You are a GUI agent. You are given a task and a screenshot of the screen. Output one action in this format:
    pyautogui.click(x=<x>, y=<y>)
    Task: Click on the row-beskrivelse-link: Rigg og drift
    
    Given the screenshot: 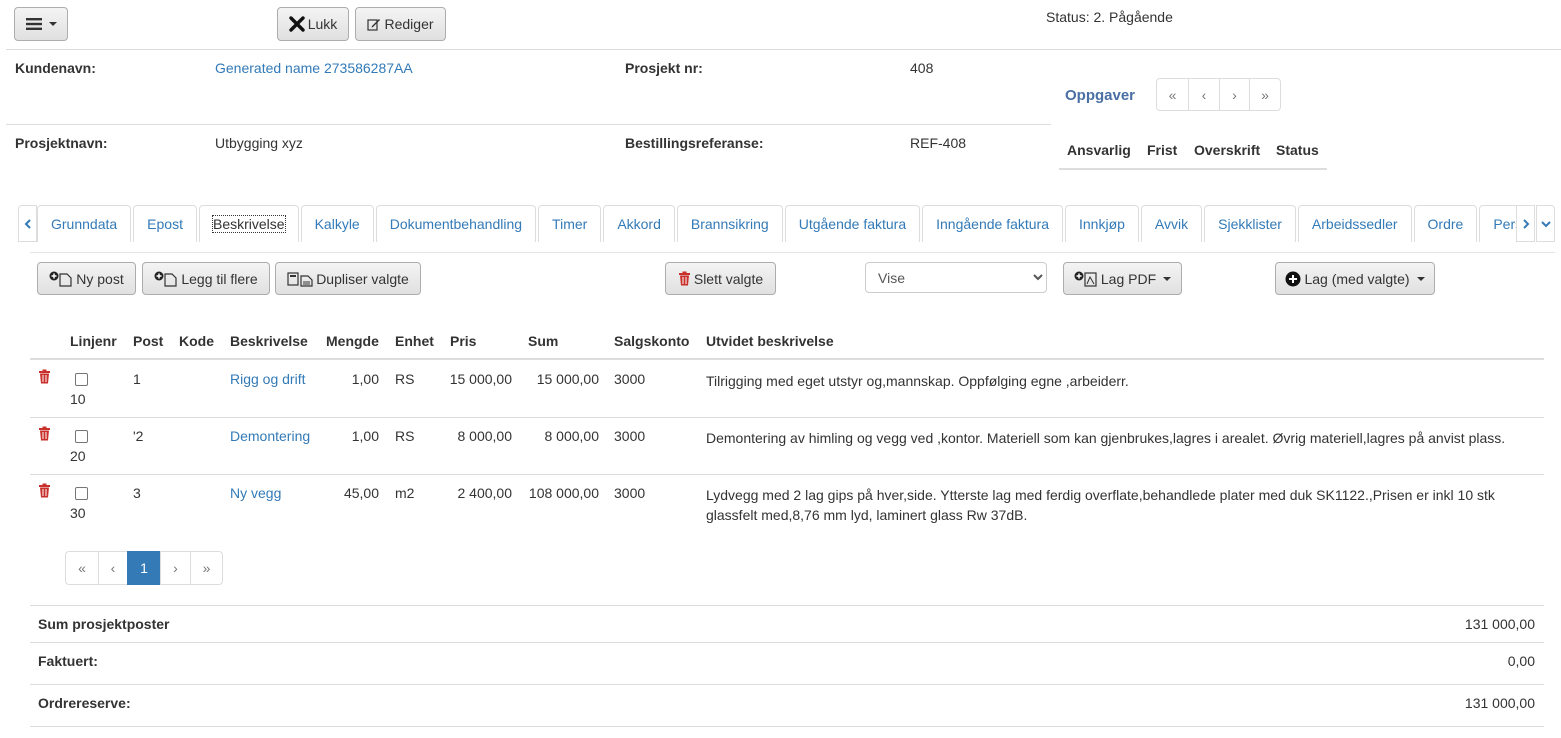 What is the action you would take?
    pyautogui.click(x=267, y=379)
    